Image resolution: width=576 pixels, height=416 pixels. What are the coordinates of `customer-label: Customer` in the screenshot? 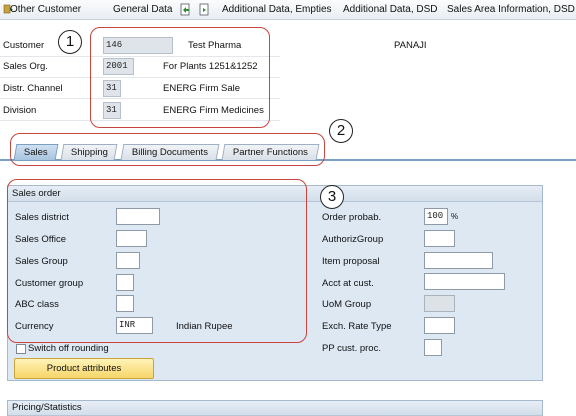 It's located at (24, 45).